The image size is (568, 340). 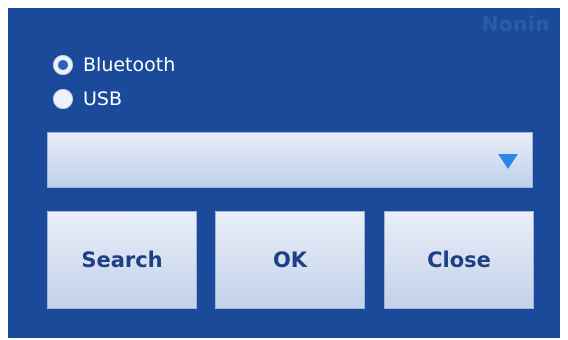 What do you see at coordinates (459, 260) in the screenshot?
I see `close-button: Close` at bounding box center [459, 260].